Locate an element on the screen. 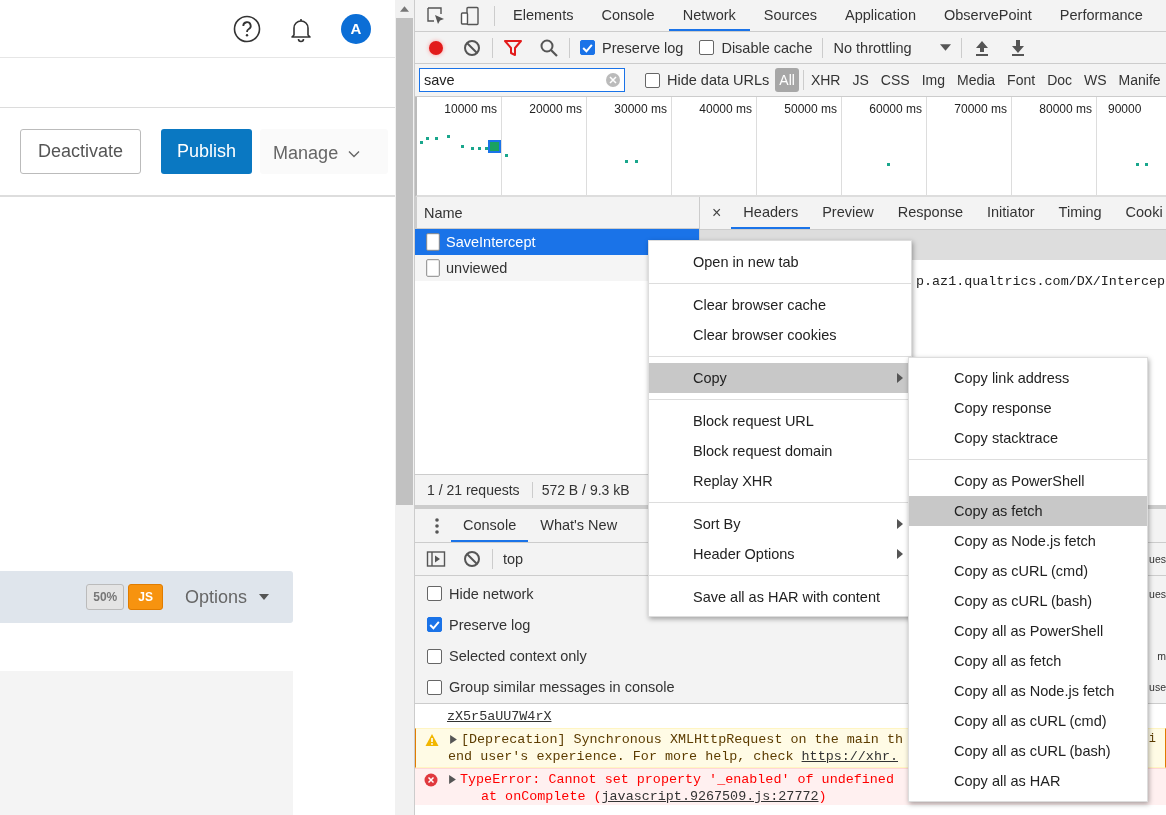  help-icon is located at coordinates (247, 28).